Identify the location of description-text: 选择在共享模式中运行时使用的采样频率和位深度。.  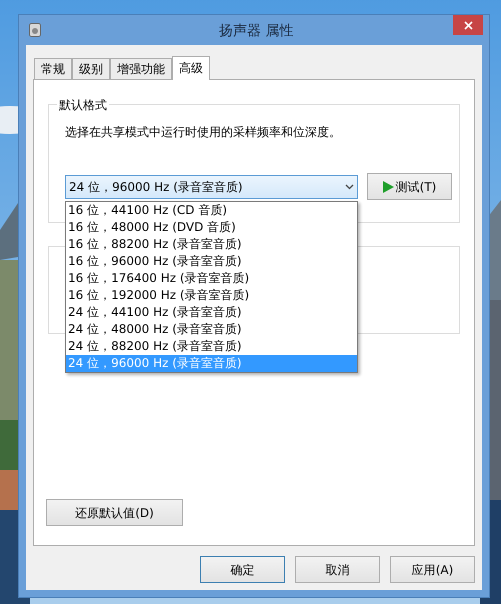
(203, 132).